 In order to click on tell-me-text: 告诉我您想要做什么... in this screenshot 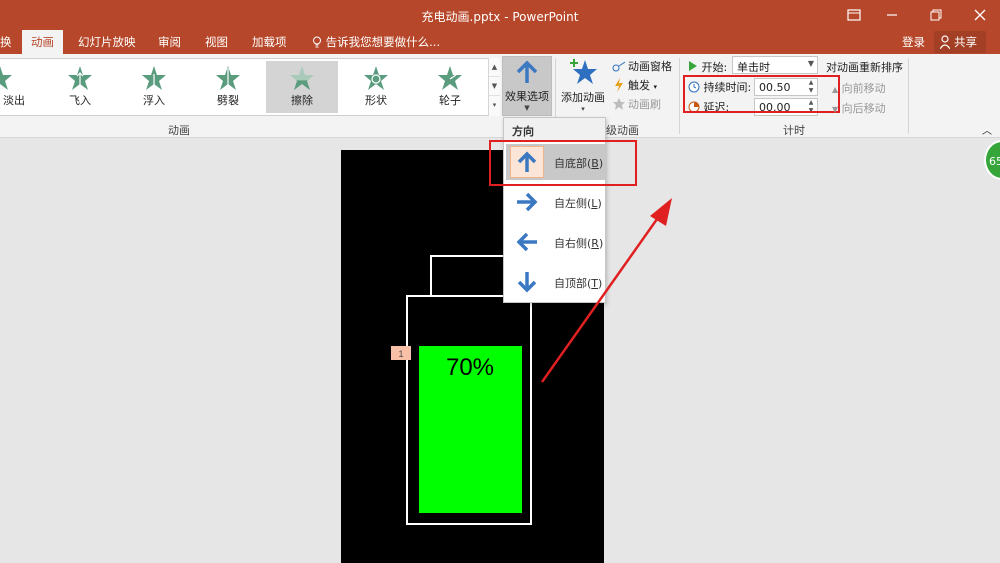, I will do `click(383, 42)`.